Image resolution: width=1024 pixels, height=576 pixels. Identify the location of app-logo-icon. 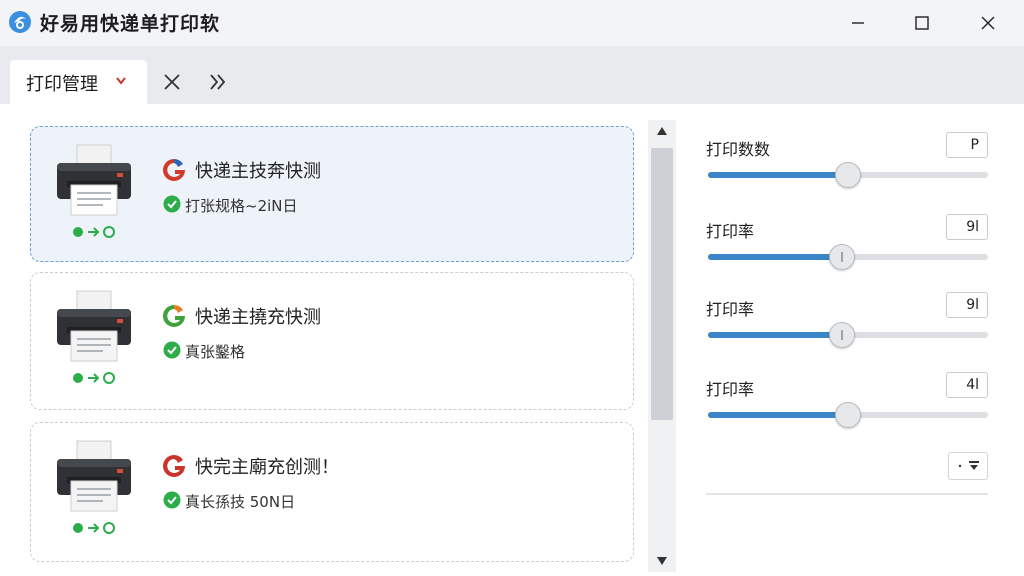
(20, 22).